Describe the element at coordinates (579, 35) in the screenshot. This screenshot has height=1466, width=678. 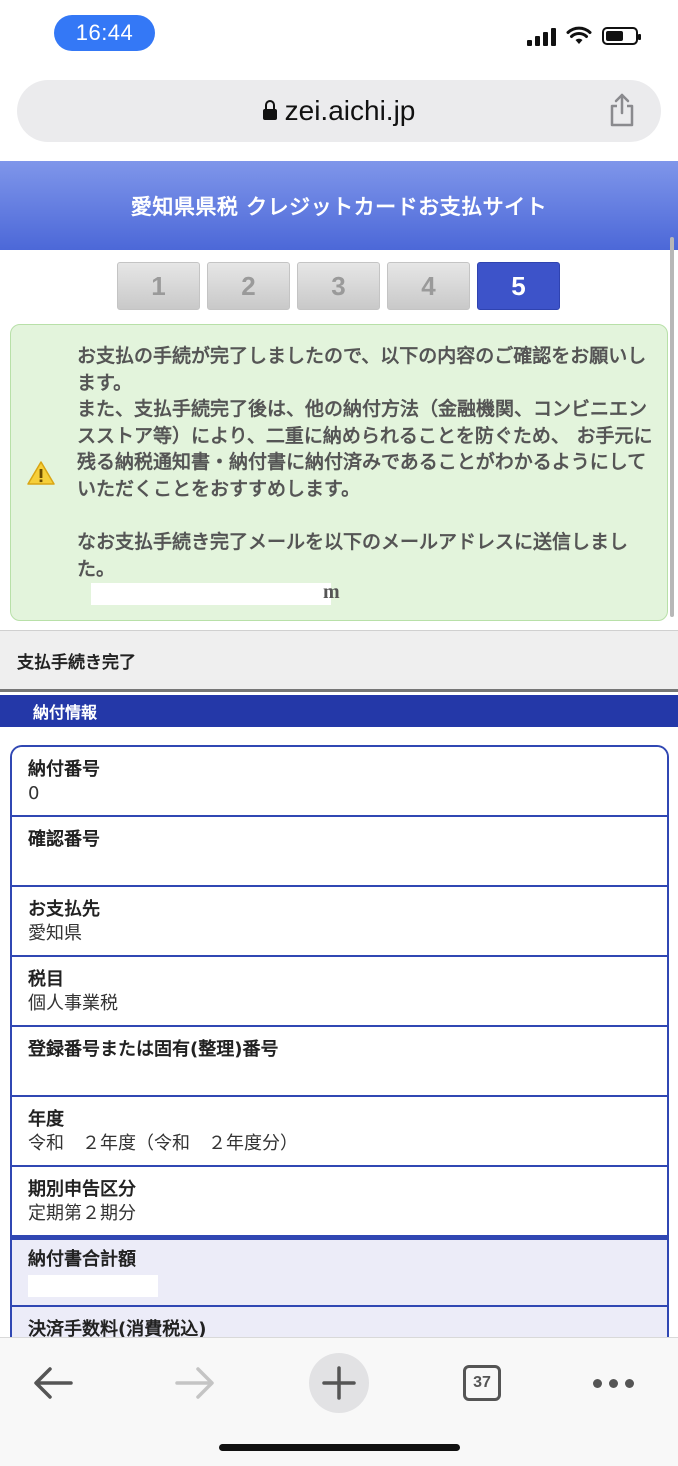
I see `wifi-icon` at that location.